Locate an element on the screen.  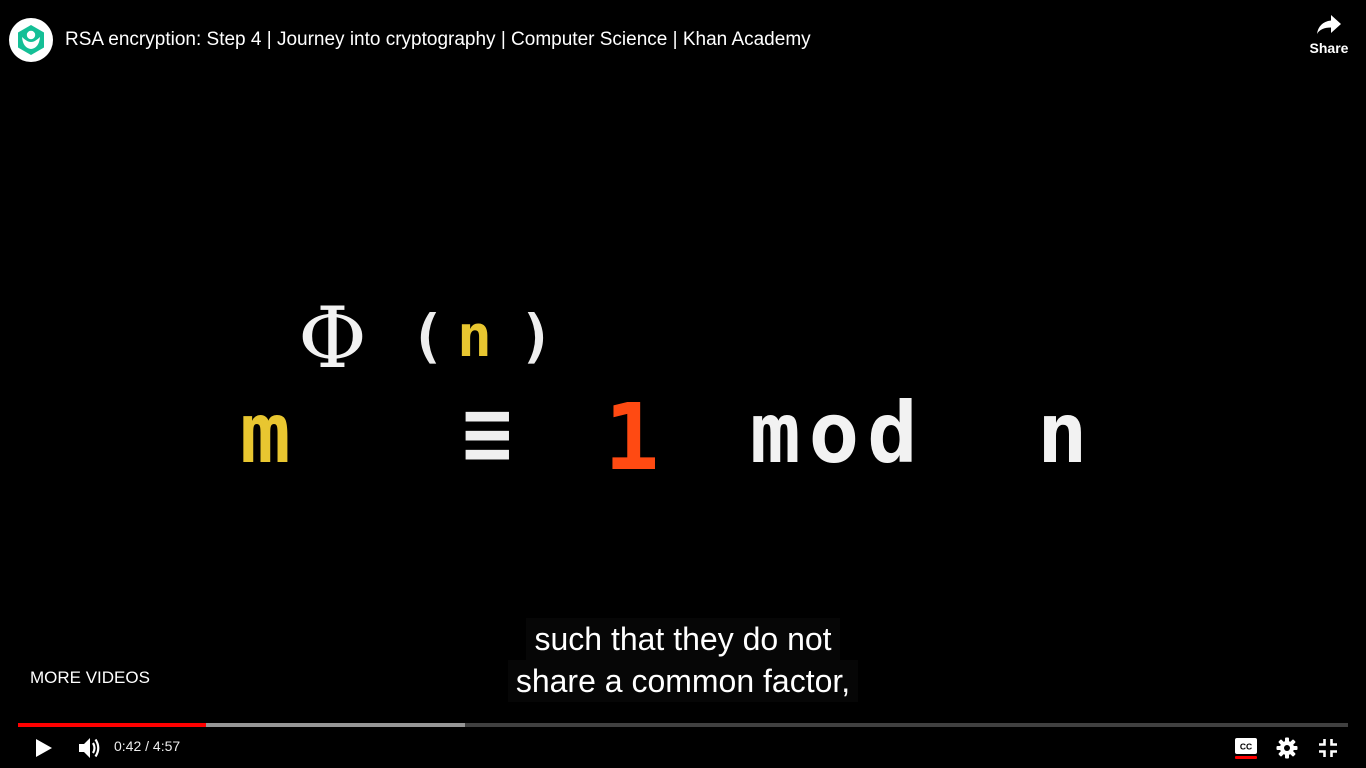
mod-word: mod is located at coordinates (838, 433).